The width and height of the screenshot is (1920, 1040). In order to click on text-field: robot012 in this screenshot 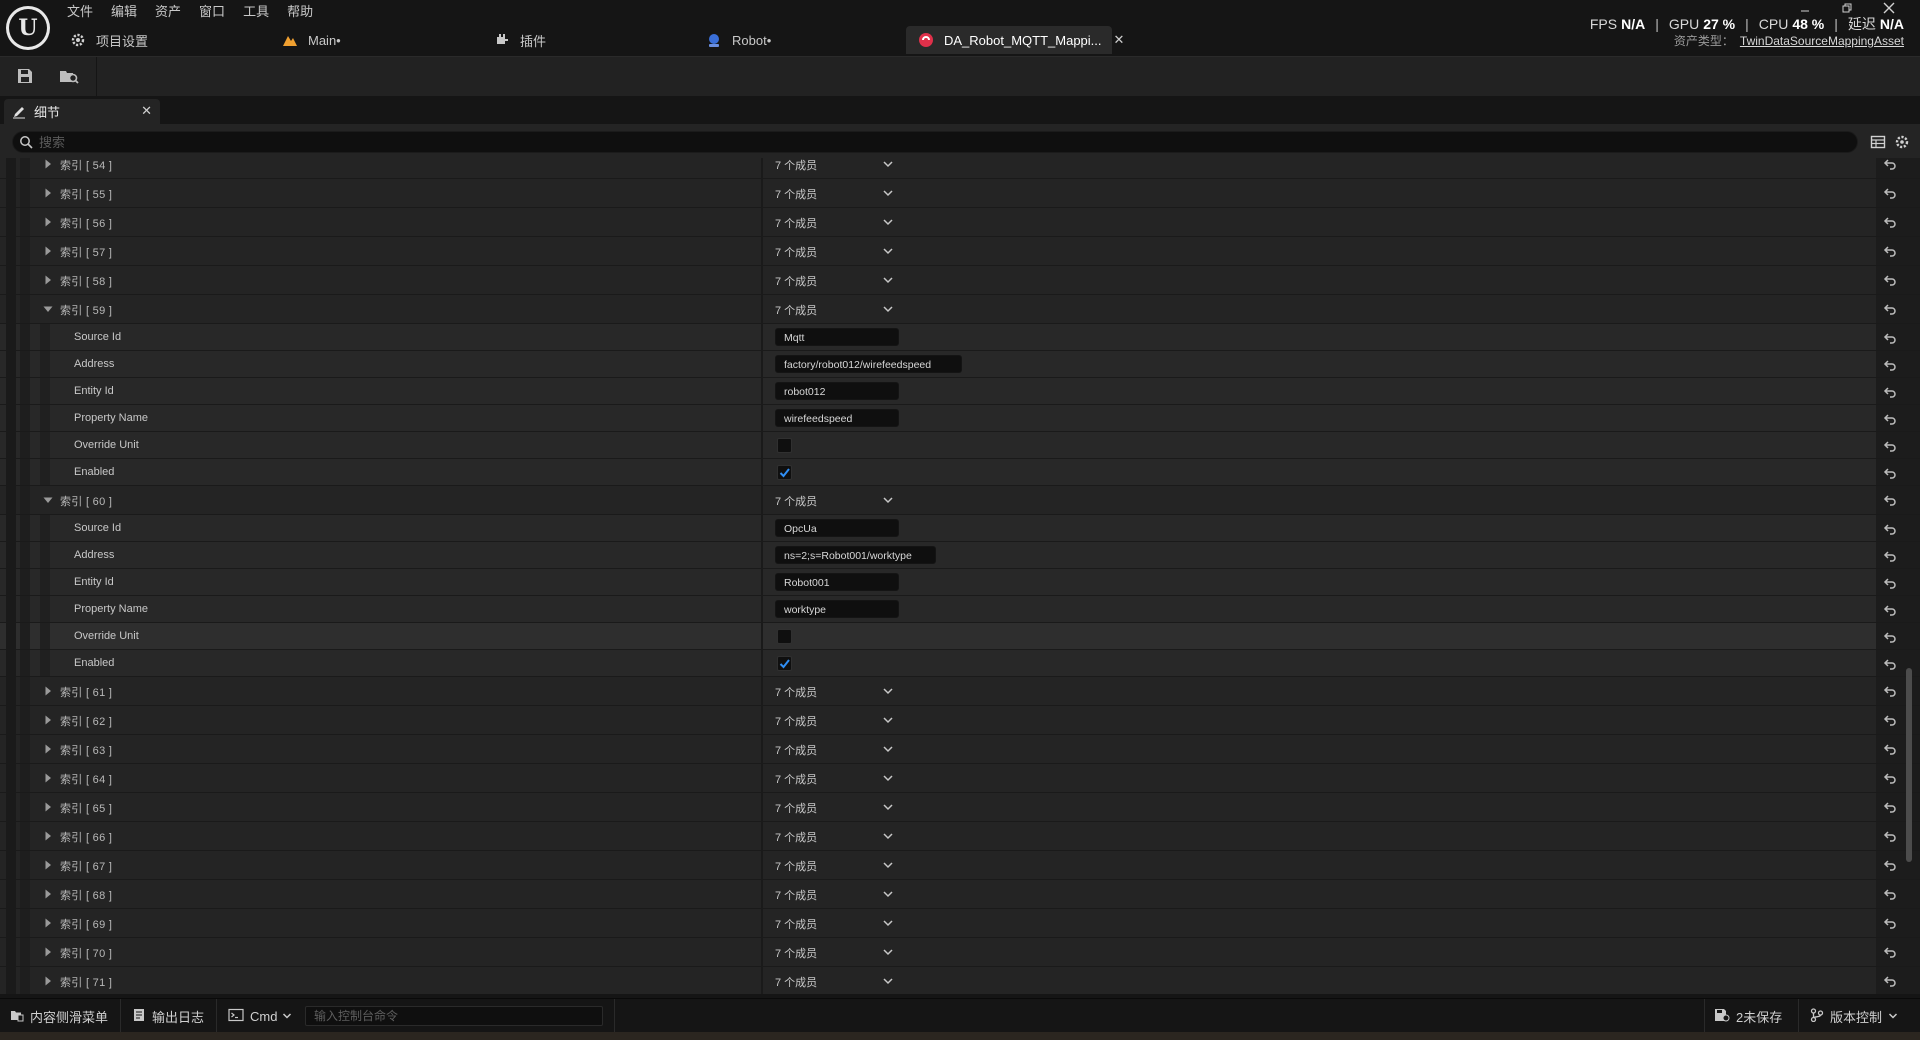, I will do `click(837, 391)`.